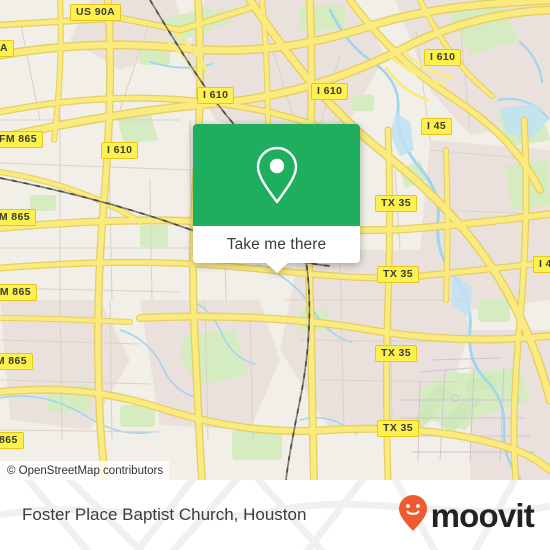  I want to click on road-shield: I 45, so click(437, 126).